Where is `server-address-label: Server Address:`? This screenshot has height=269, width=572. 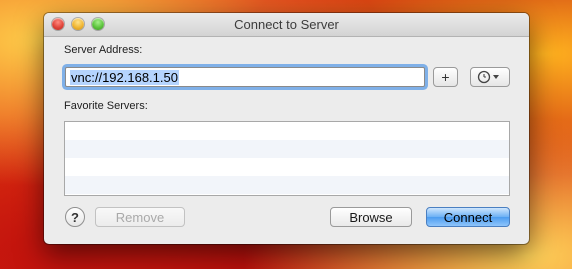
server-address-label: Server Address: is located at coordinates (103, 50).